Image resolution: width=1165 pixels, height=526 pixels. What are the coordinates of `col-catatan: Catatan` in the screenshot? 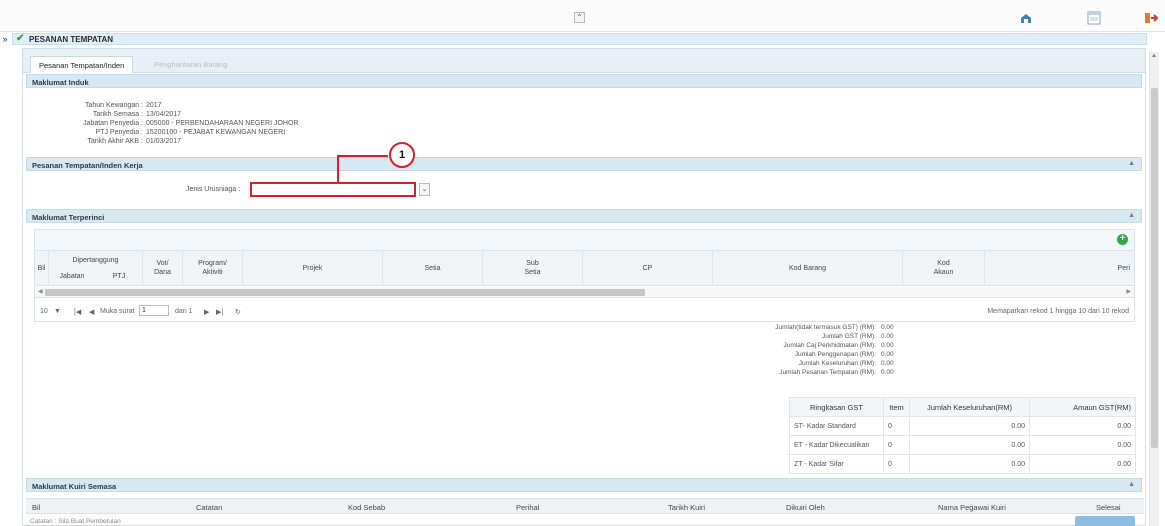 It's located at (209, 507).